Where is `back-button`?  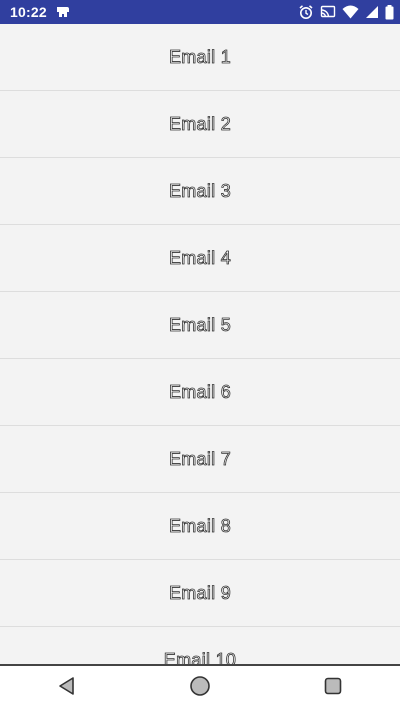 back-button is located at coordinates (67, 689).